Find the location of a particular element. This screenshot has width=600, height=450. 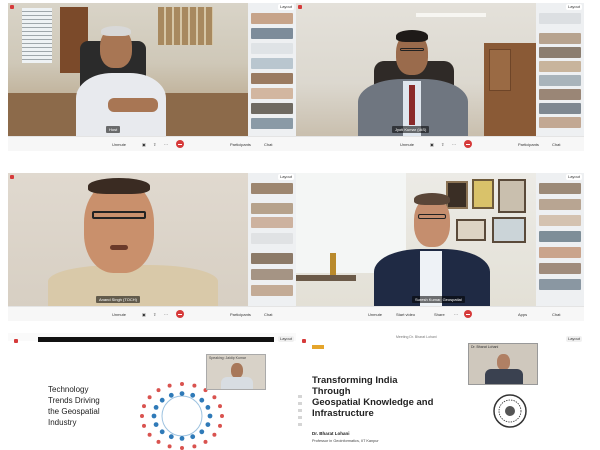

slide-title-line: Trends Driving is located at coordinates (74, 400).